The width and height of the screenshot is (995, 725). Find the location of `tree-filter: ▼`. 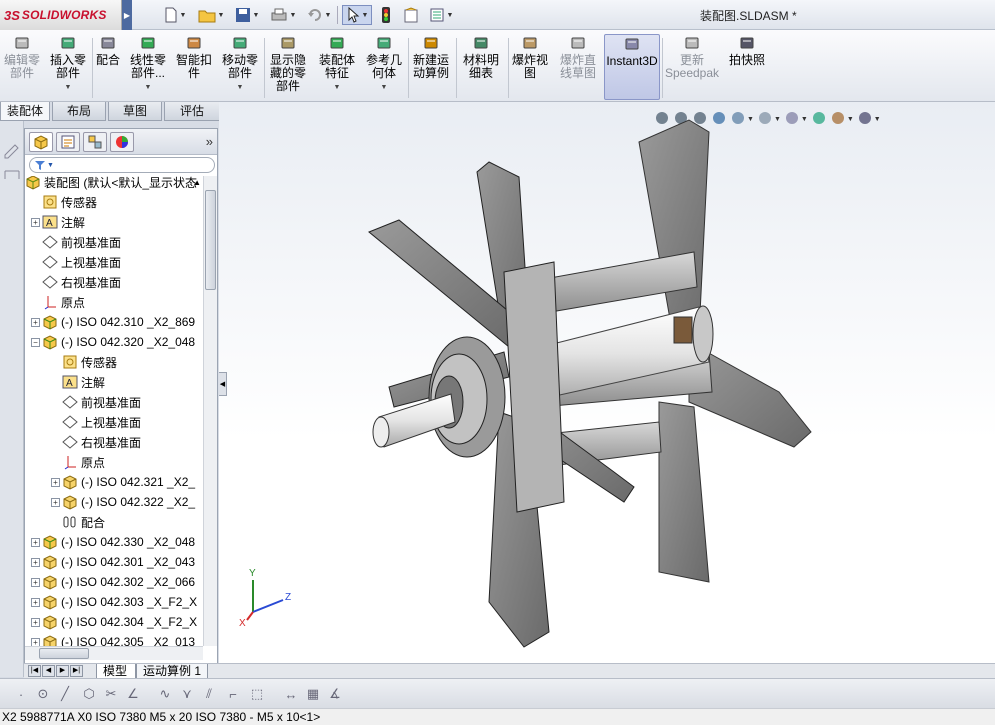

tree-filter: ▼ is located at coordinates (122, 165).